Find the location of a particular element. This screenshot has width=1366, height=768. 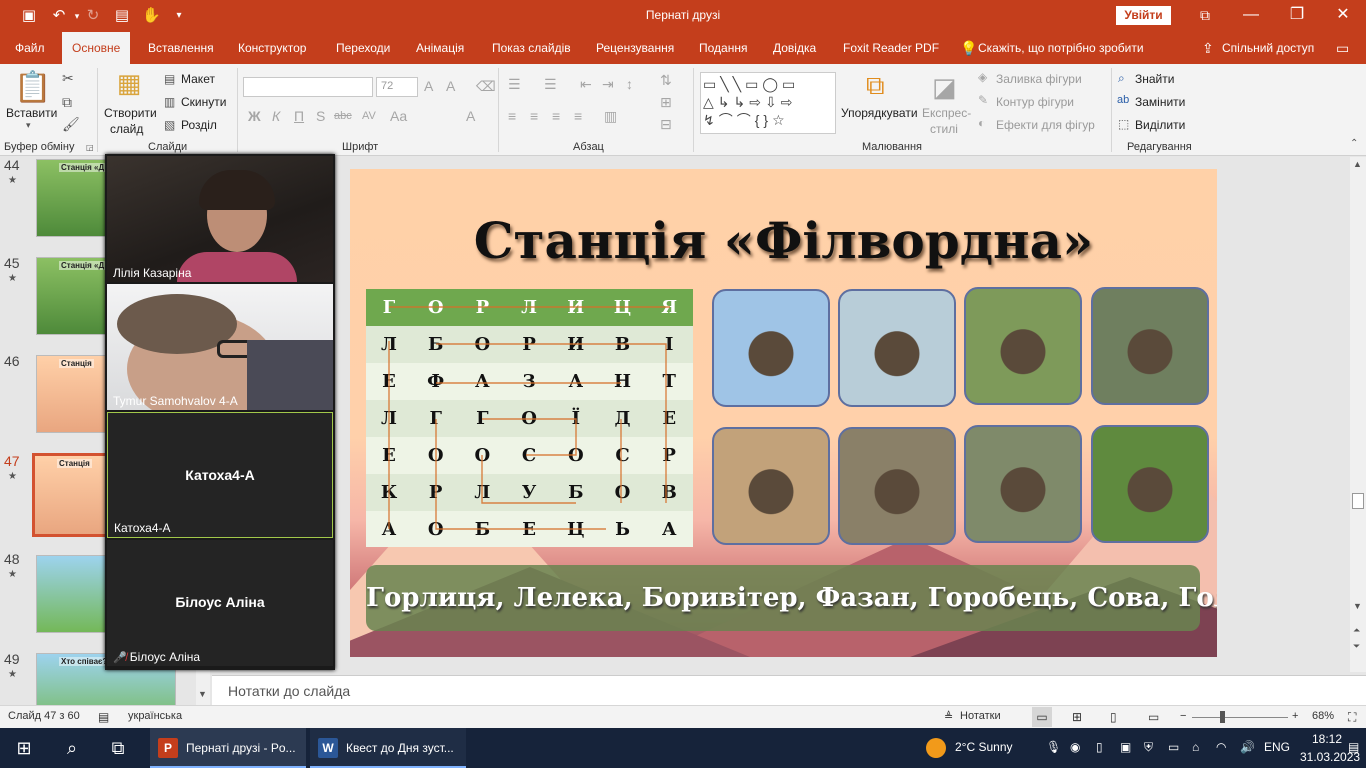

vertical-scrollbar: ▲ ▼ ⏶ ⏷ is located at coordinates (1358, 414).